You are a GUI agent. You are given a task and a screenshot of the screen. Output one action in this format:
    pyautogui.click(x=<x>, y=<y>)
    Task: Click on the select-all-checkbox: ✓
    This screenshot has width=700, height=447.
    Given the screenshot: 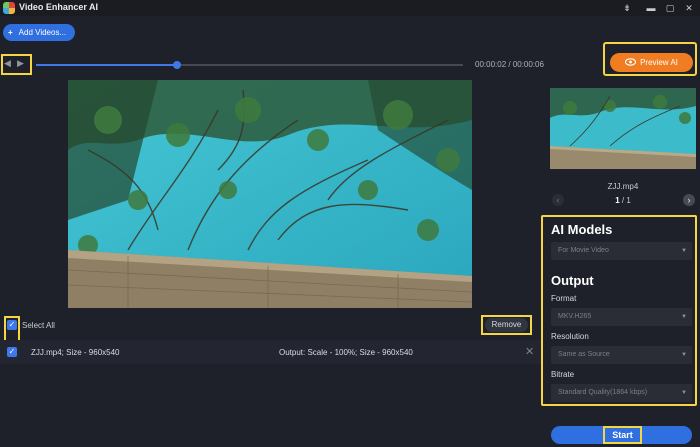 What is the action you would take?
    pyautogui.click(x=12, y=325)
    